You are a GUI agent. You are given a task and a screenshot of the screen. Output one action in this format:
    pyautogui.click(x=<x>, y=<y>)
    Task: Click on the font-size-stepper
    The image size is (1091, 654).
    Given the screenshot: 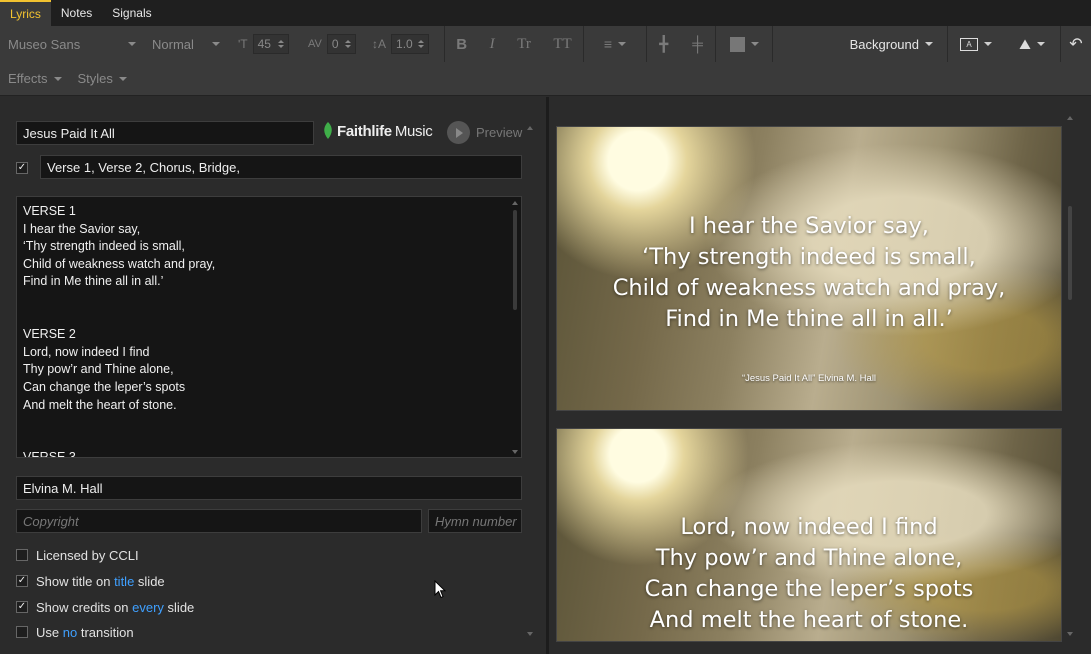 What is the action you would take?
    pyautogui.click(x=280, y=44)
    